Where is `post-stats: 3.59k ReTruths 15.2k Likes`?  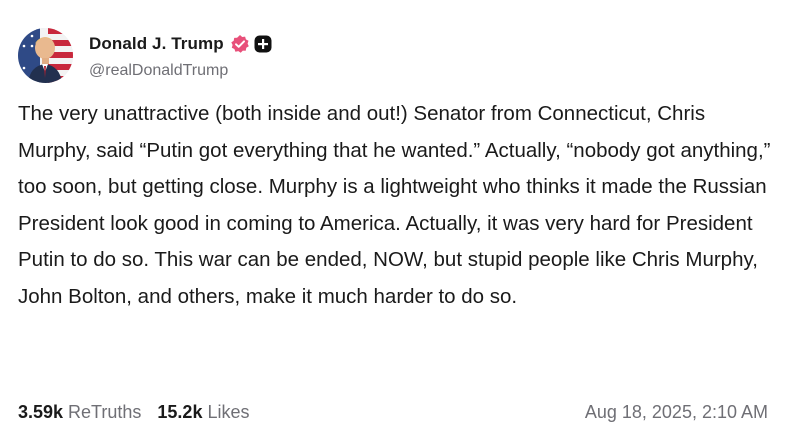
post-stats: 3.59k ReTruths 15.2k Likes is located at coordinates (133, 412).